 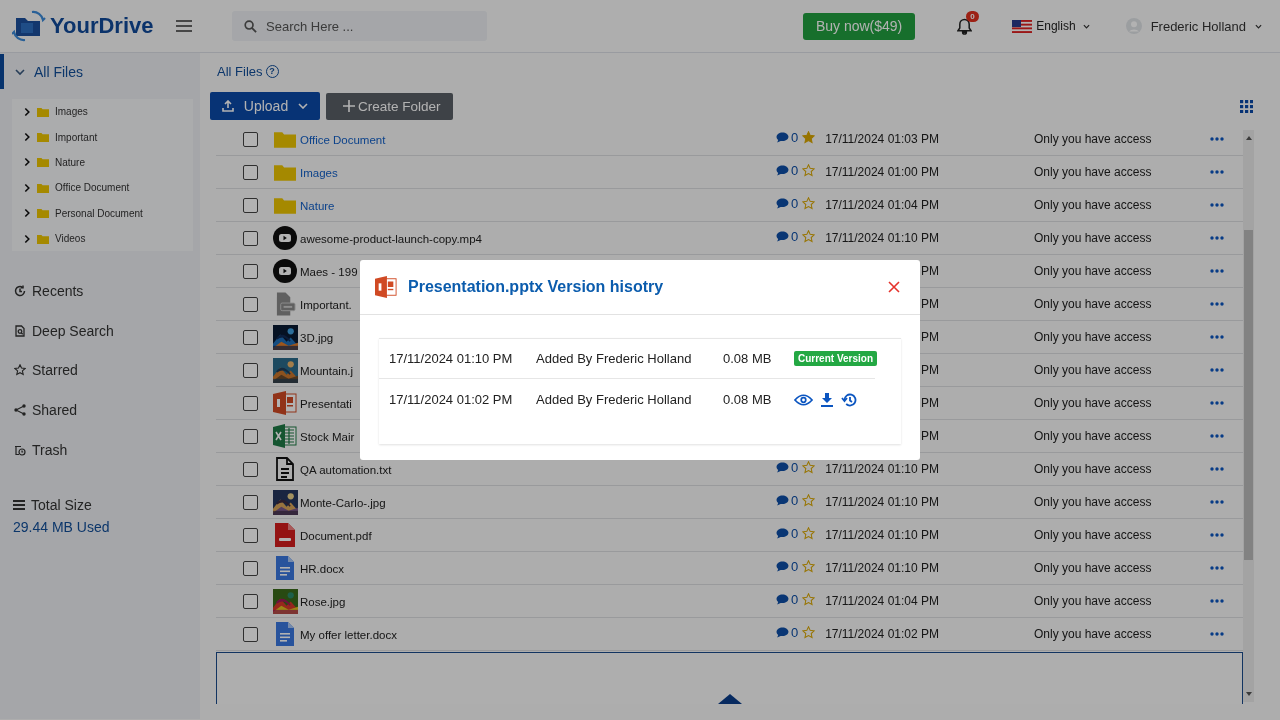 What do you see at coordinates (100, 71) in the screenshot?
I see `sidebar-item: All Files` at bounding box center [100, 71].